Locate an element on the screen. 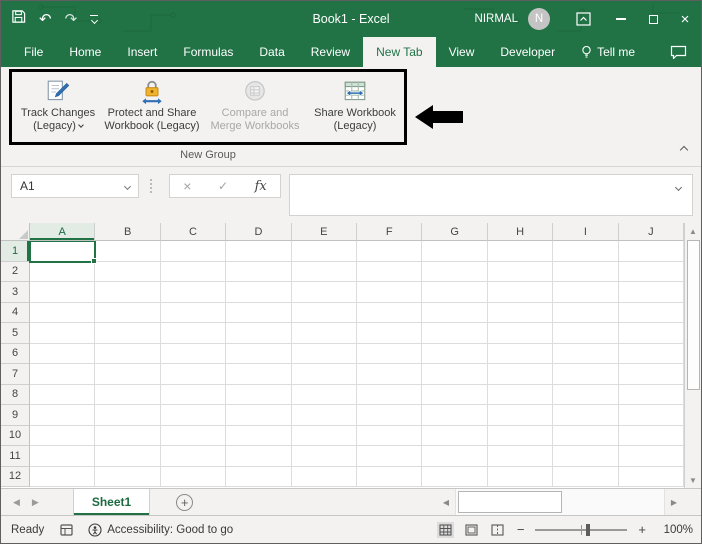 The width and height of the screenshot is (702, 544). cell-H9 is located at coordinates (520, 415).